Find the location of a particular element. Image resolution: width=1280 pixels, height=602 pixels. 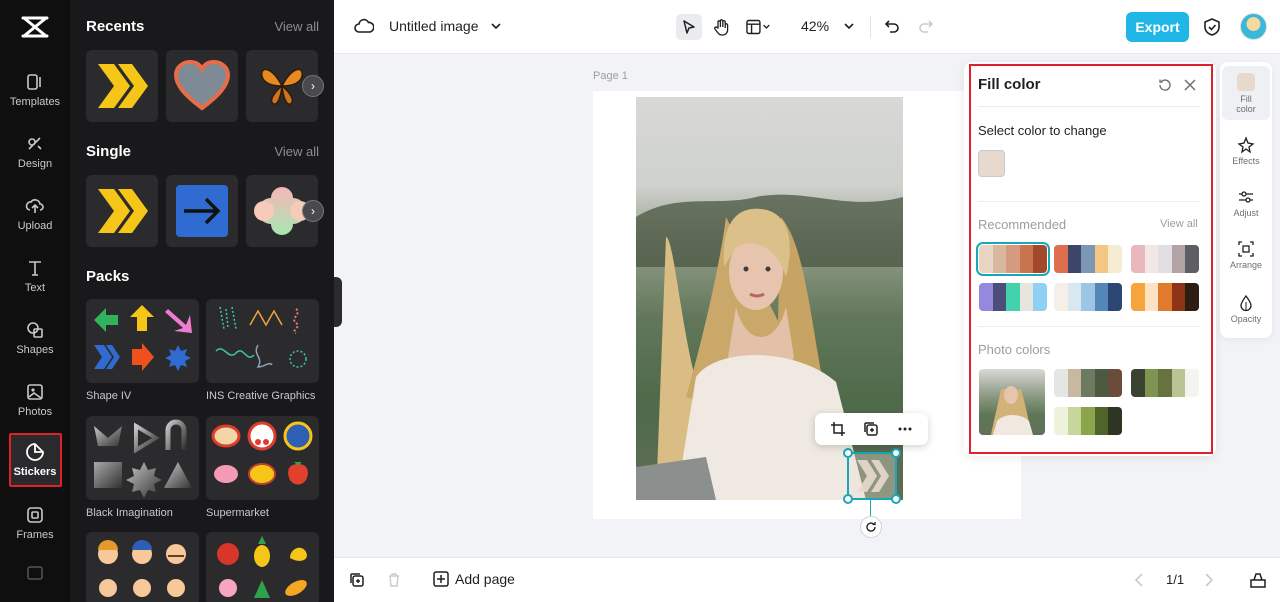

arrow-right-sticker-icon is located at coordinates (202, 211).